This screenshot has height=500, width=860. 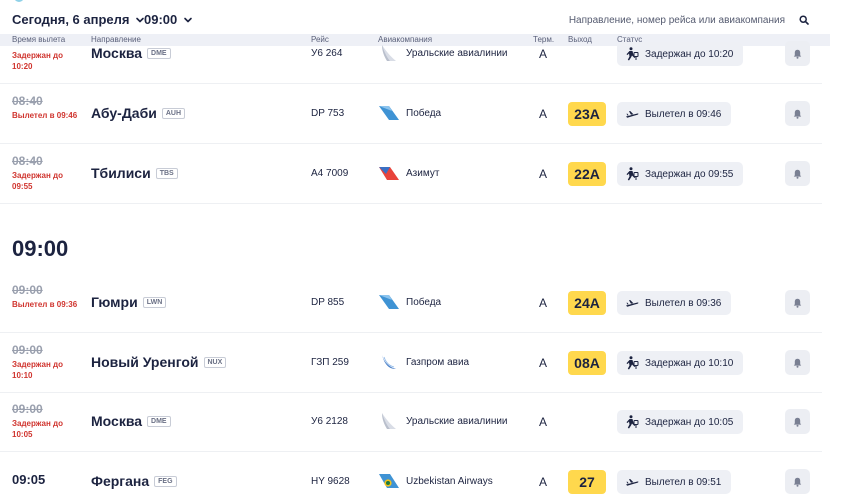 I want to click on destination-city: Новый Уренгой NUX, so click(x=159, y=362).